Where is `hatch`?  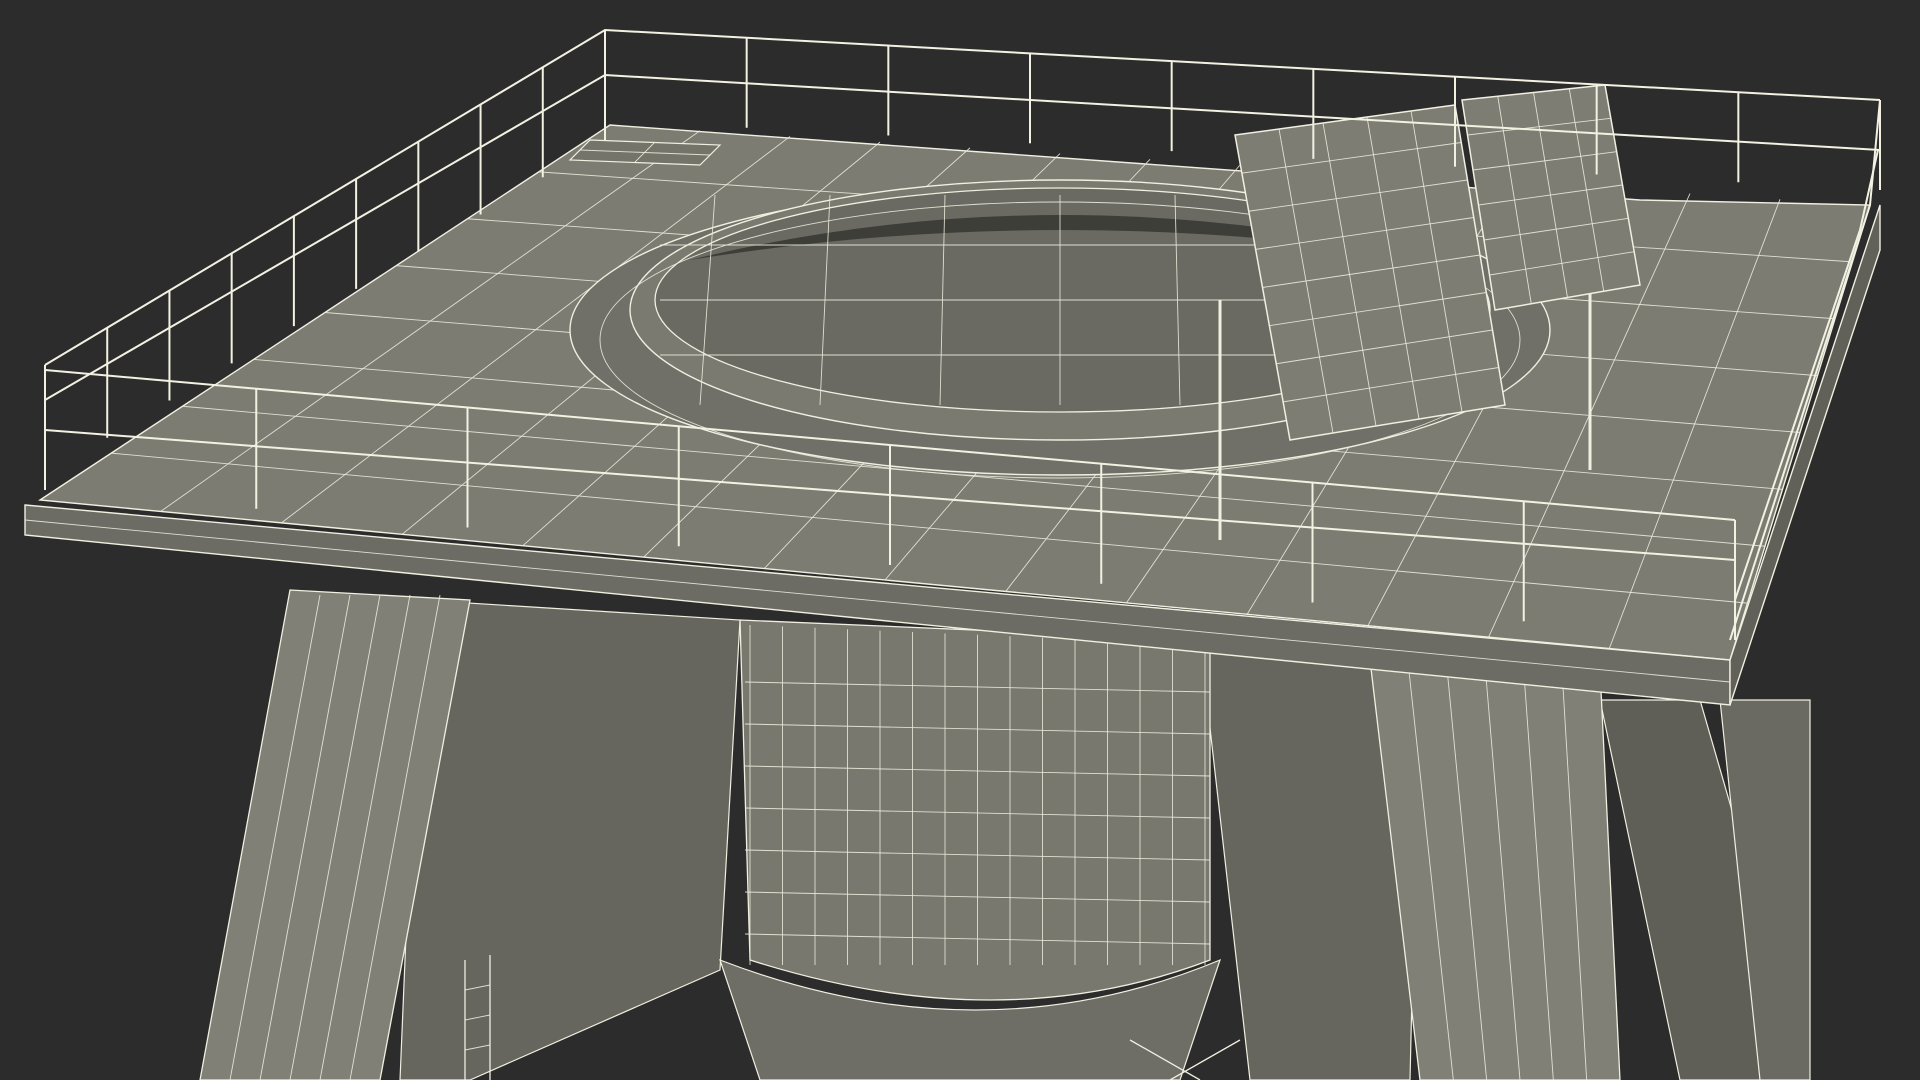 hatch is located at coordinates (645, 152).